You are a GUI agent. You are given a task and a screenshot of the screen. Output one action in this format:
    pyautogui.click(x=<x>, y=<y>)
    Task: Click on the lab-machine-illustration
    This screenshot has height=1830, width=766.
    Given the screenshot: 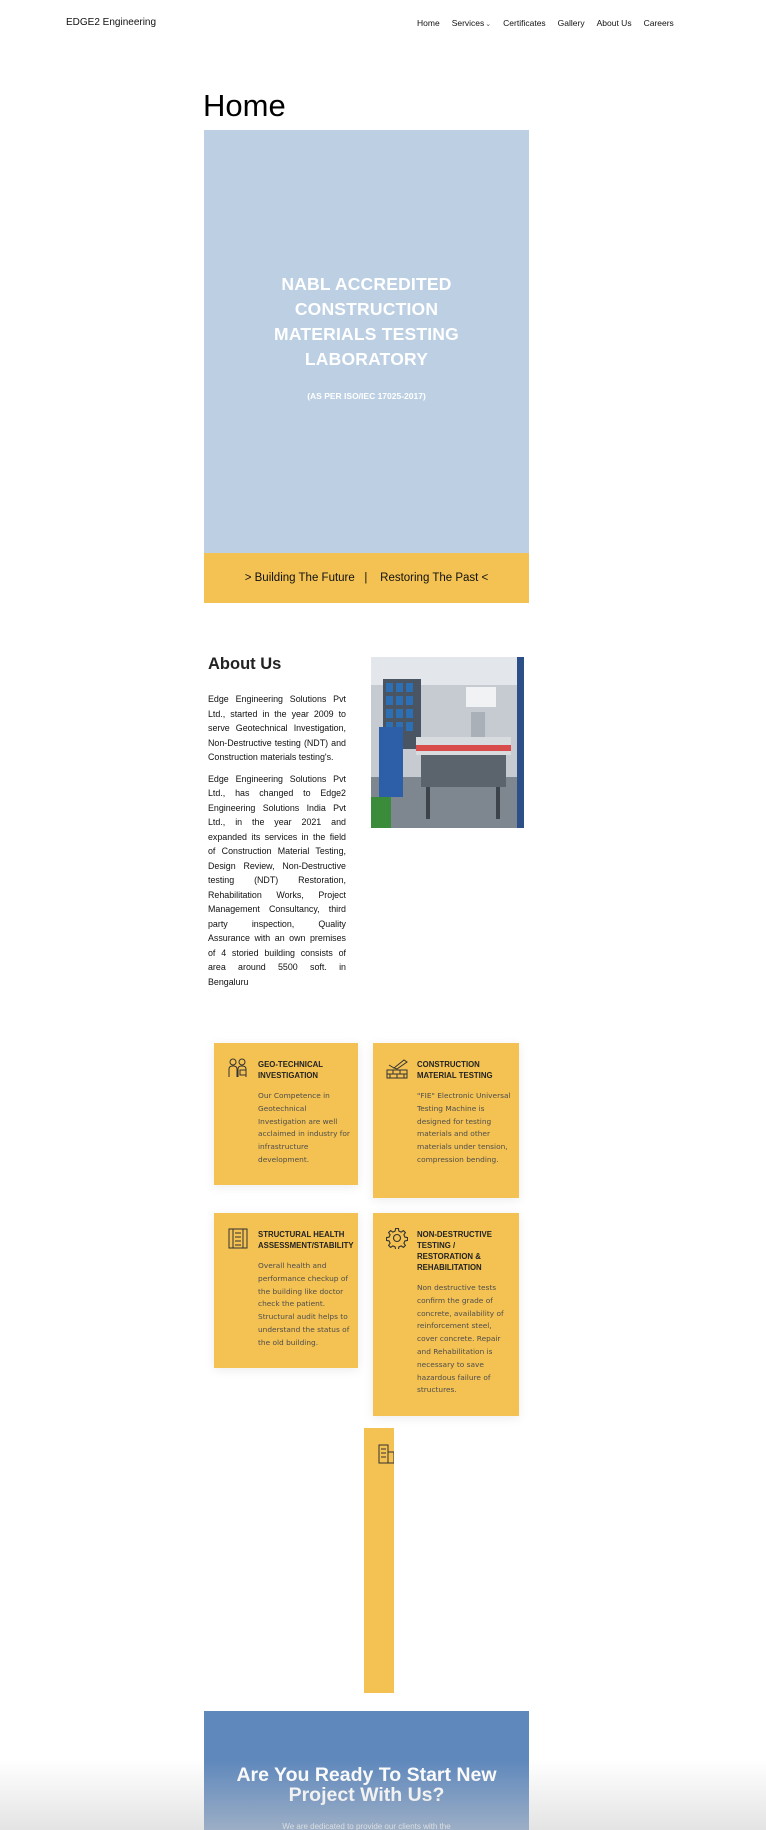 What is the action you would take?
    pyautogui.click(x=447, y=742)
    